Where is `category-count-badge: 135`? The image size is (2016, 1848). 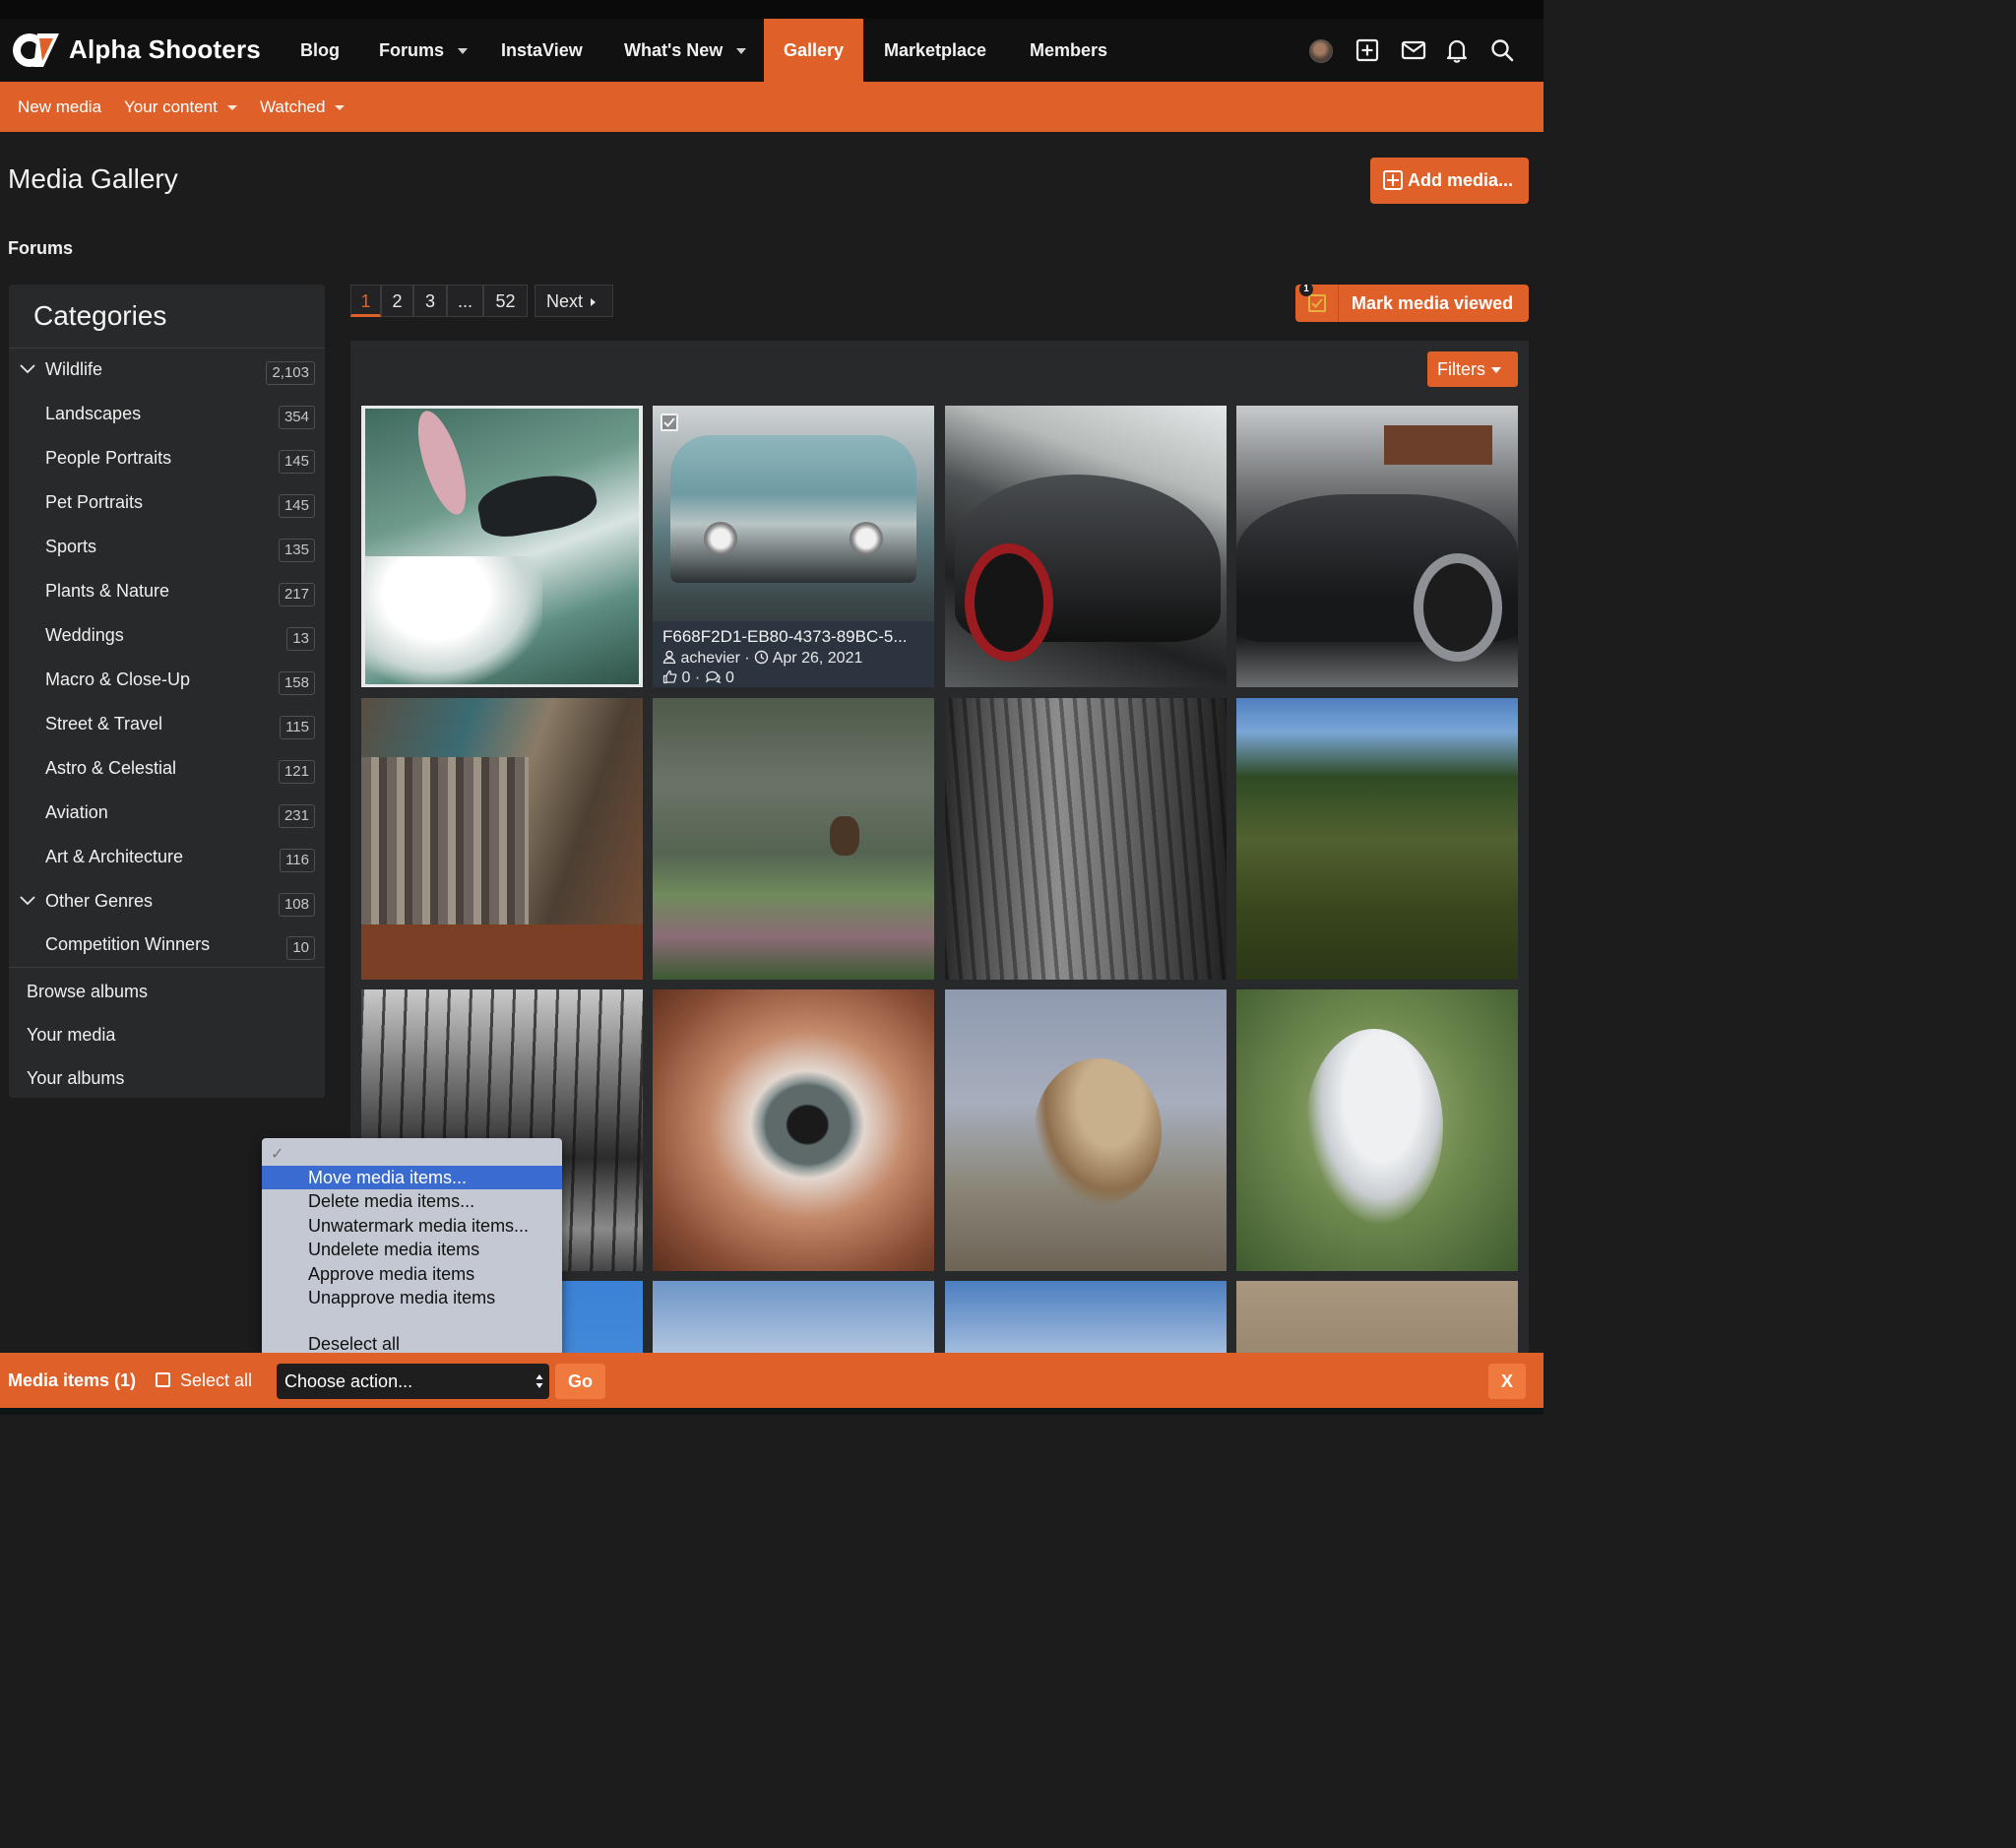 category-count-badge: 135 is located at coordinates (296, 550).